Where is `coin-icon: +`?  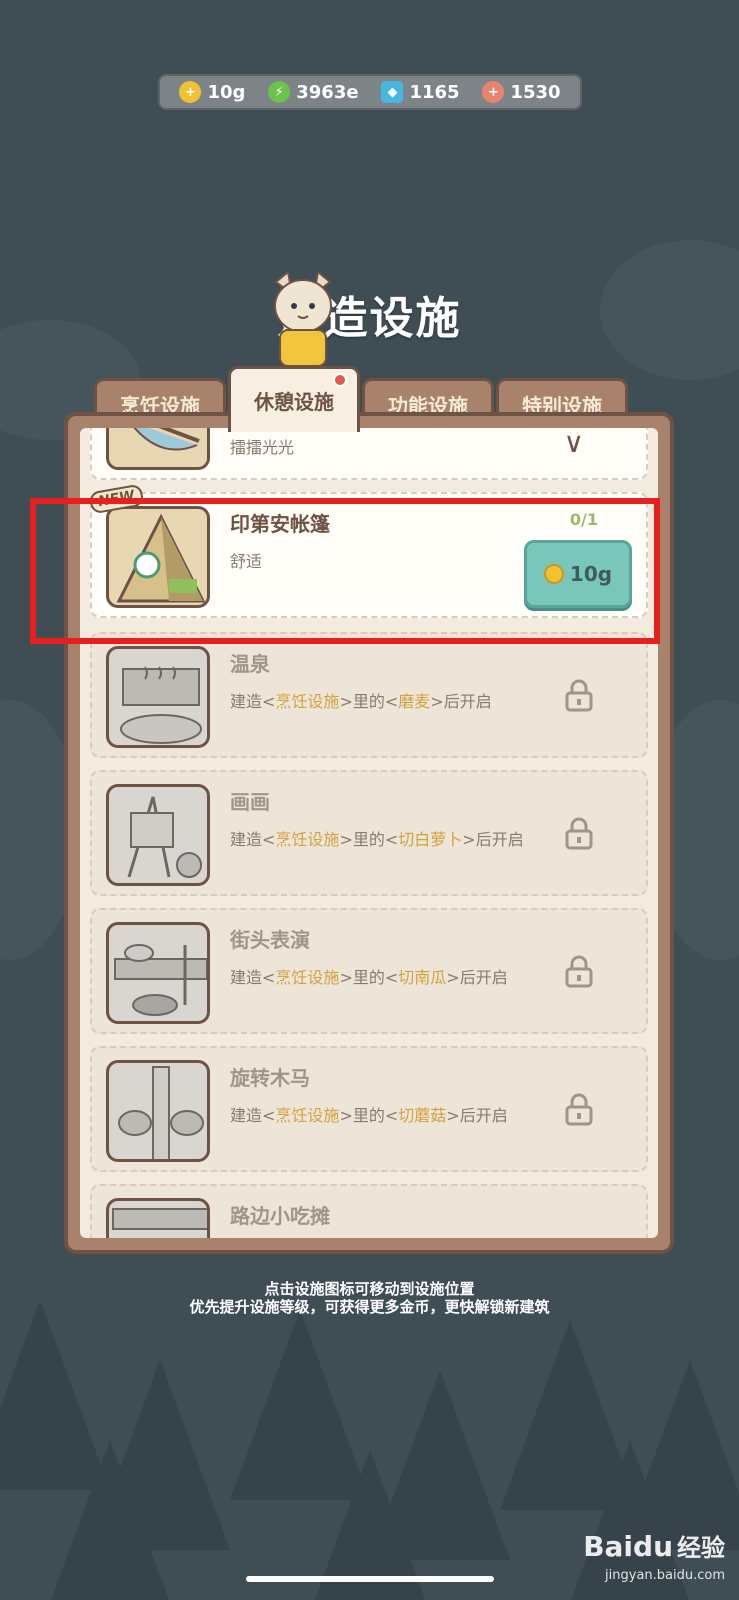 coin-icon: + is located at coordinates (190, 92).